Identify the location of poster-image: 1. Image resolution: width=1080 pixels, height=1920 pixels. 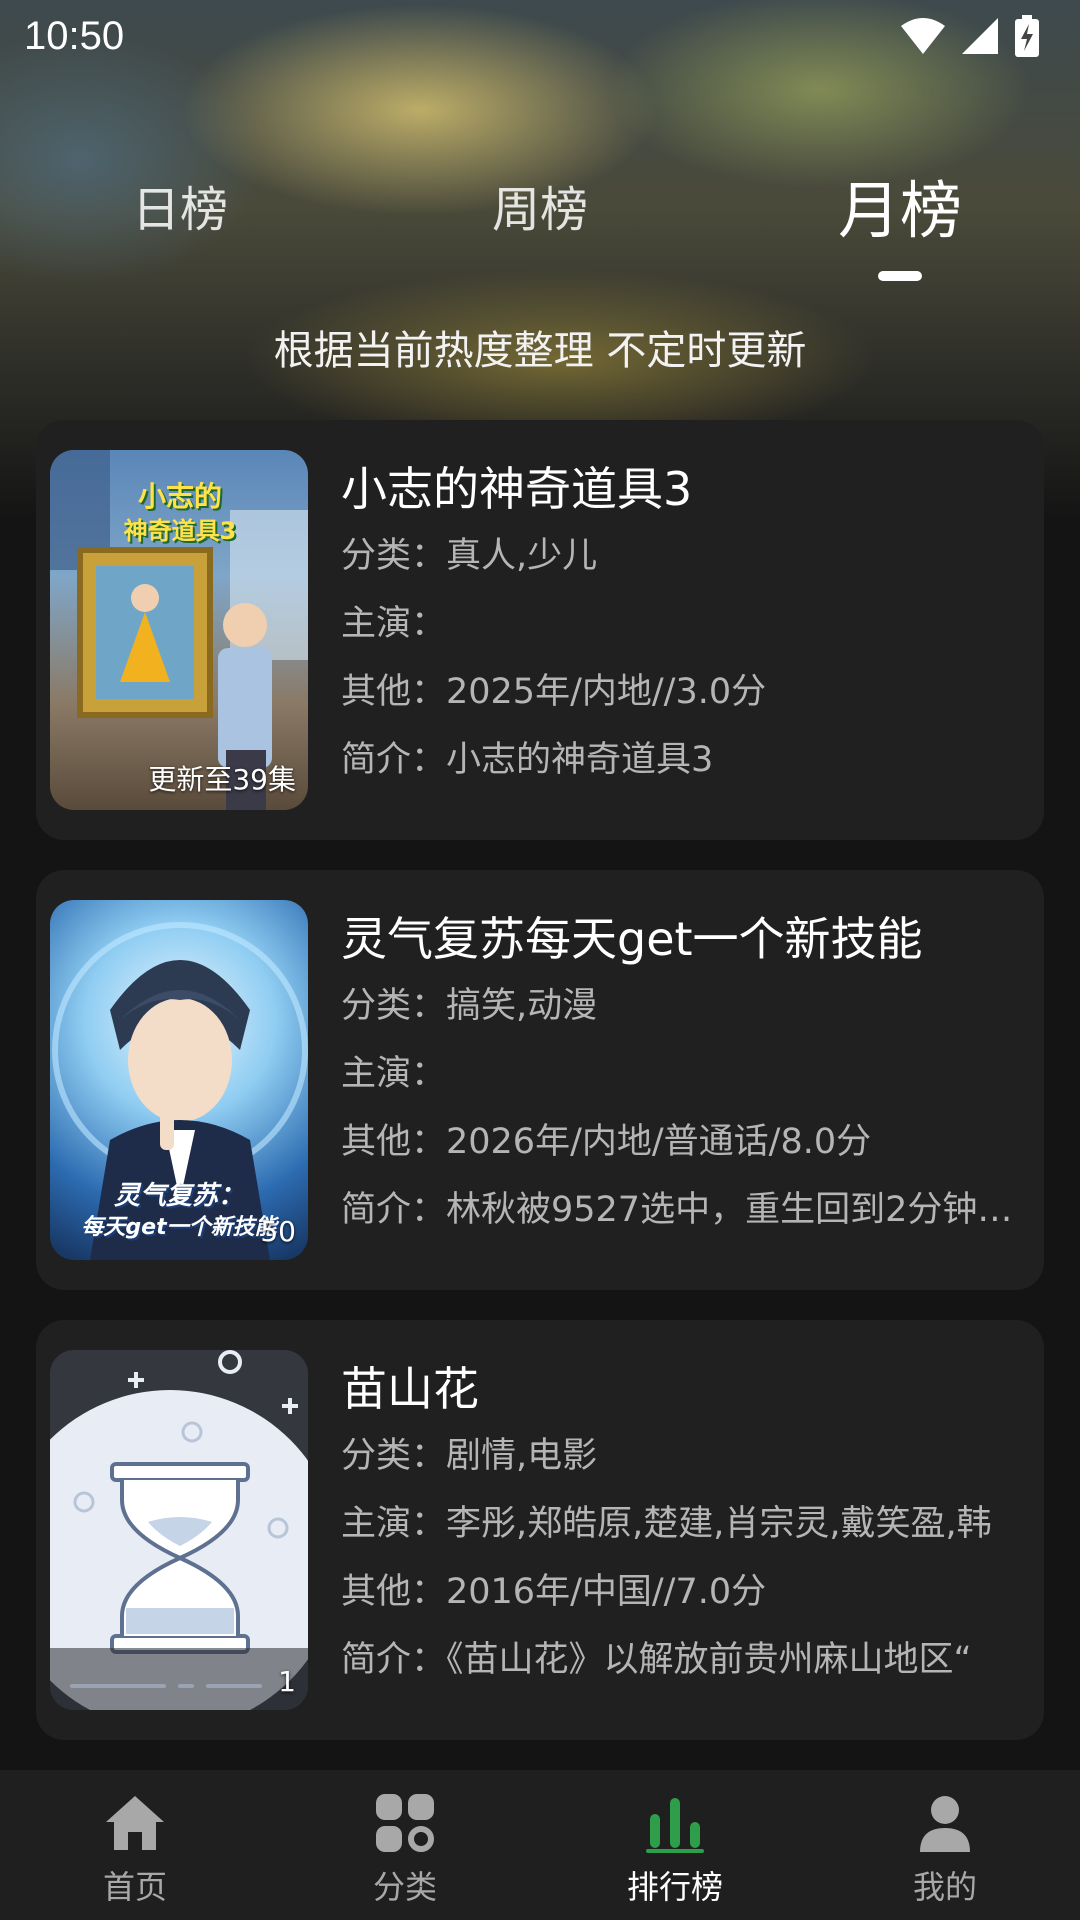
(179, 1530).